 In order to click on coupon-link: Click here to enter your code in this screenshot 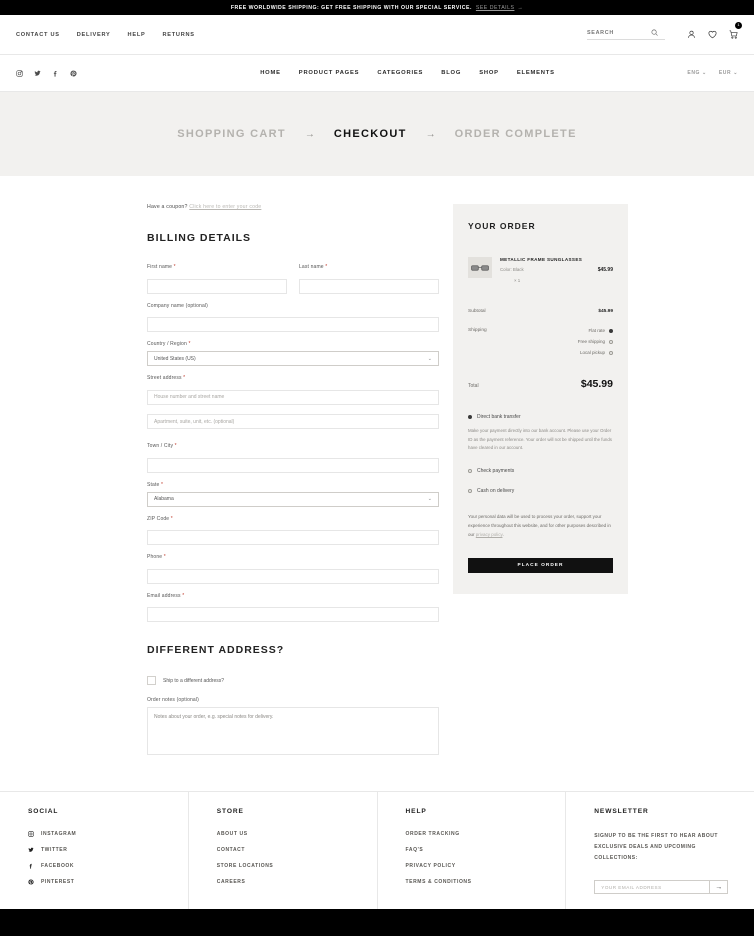, I will do `click(225, 207)`.